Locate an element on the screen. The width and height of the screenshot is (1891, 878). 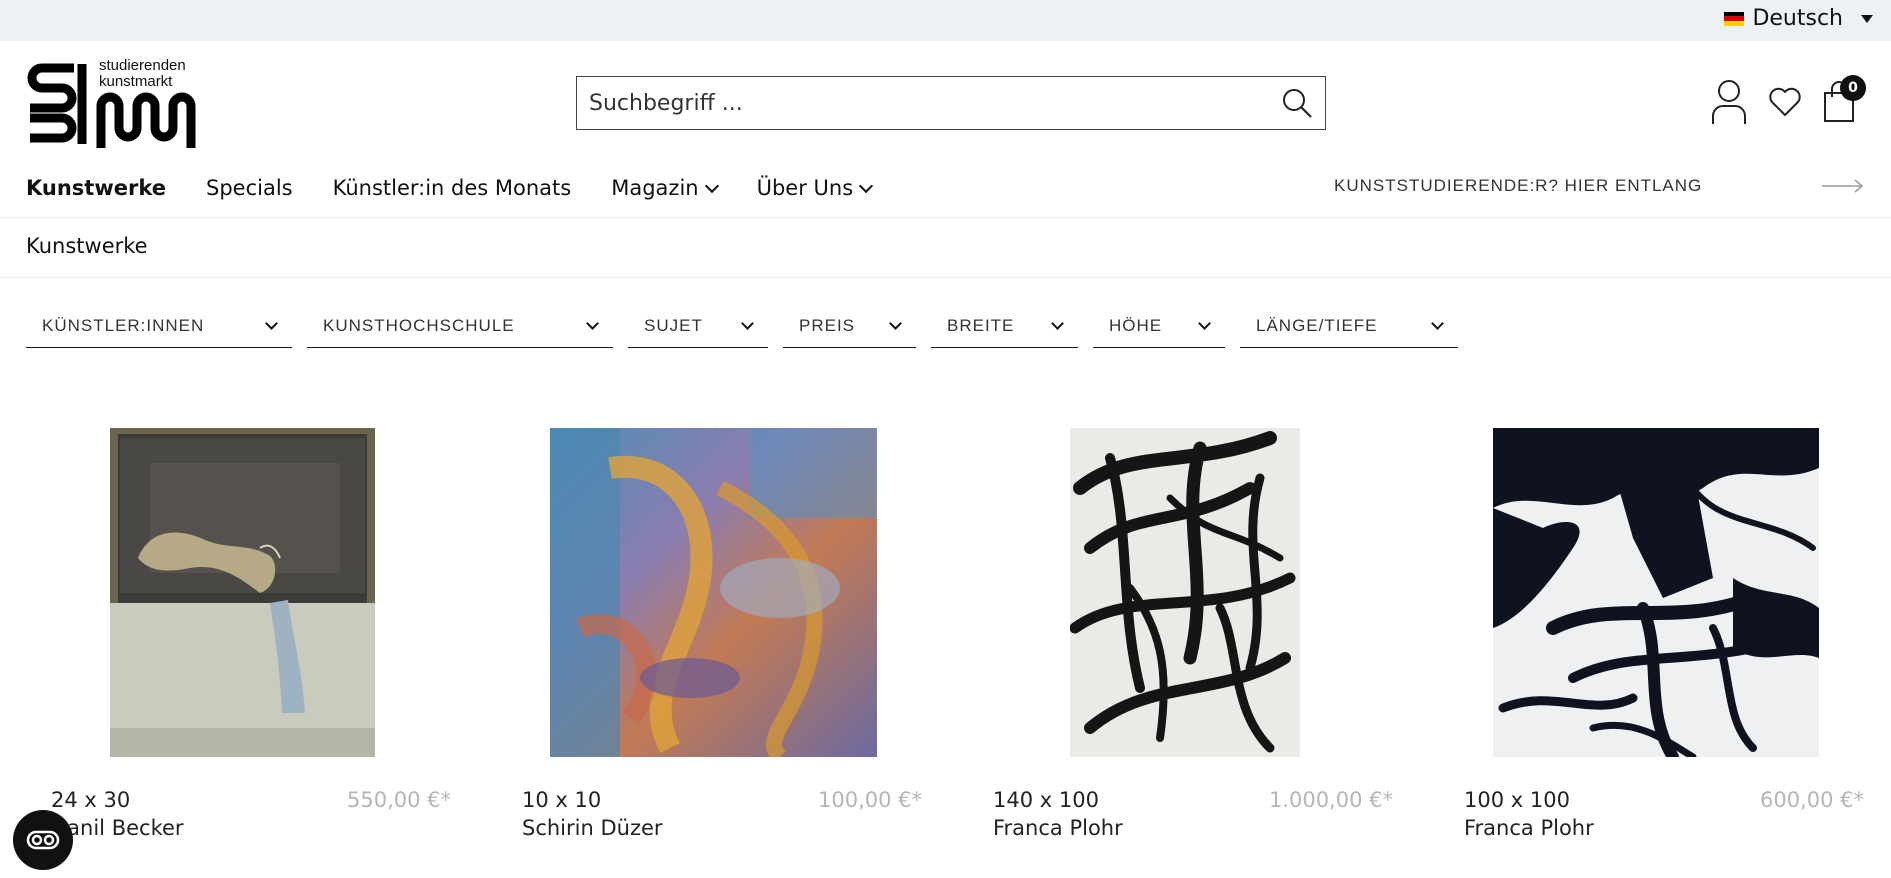
filter-preis: PREIS is located at coordinates (849, 326).